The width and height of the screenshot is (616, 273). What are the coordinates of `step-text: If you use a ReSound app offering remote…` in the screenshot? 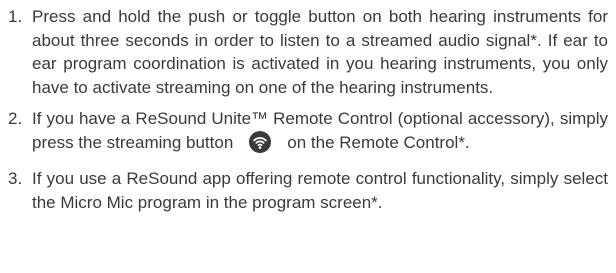 It's located at (320, 190).